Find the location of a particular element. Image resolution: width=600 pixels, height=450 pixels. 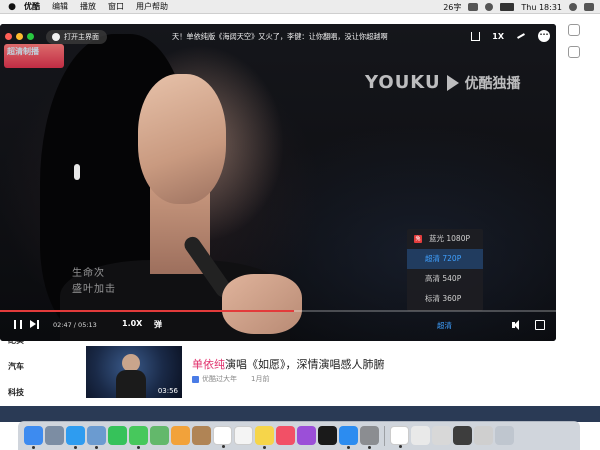

quality-option-1080p: 兔蓝光 1080P is located at coordinates (445, 239).